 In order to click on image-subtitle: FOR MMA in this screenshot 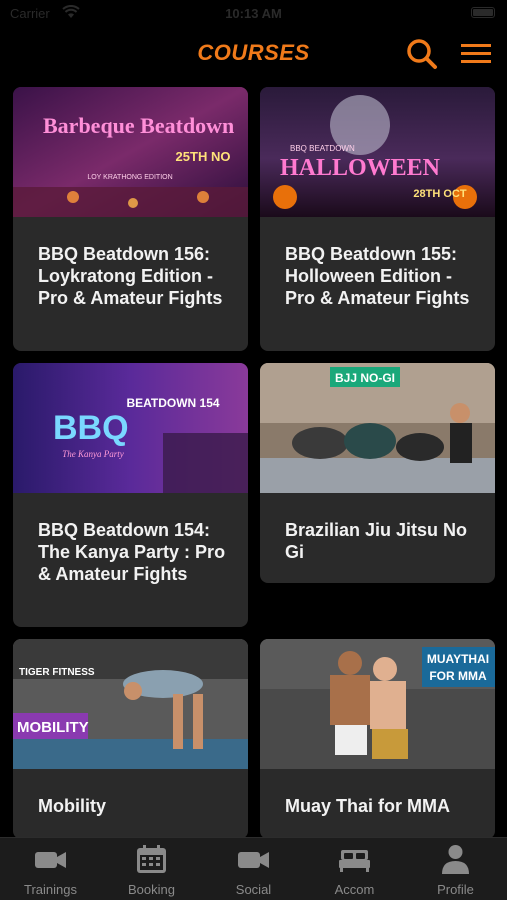, I will do `click(458, 676)`.